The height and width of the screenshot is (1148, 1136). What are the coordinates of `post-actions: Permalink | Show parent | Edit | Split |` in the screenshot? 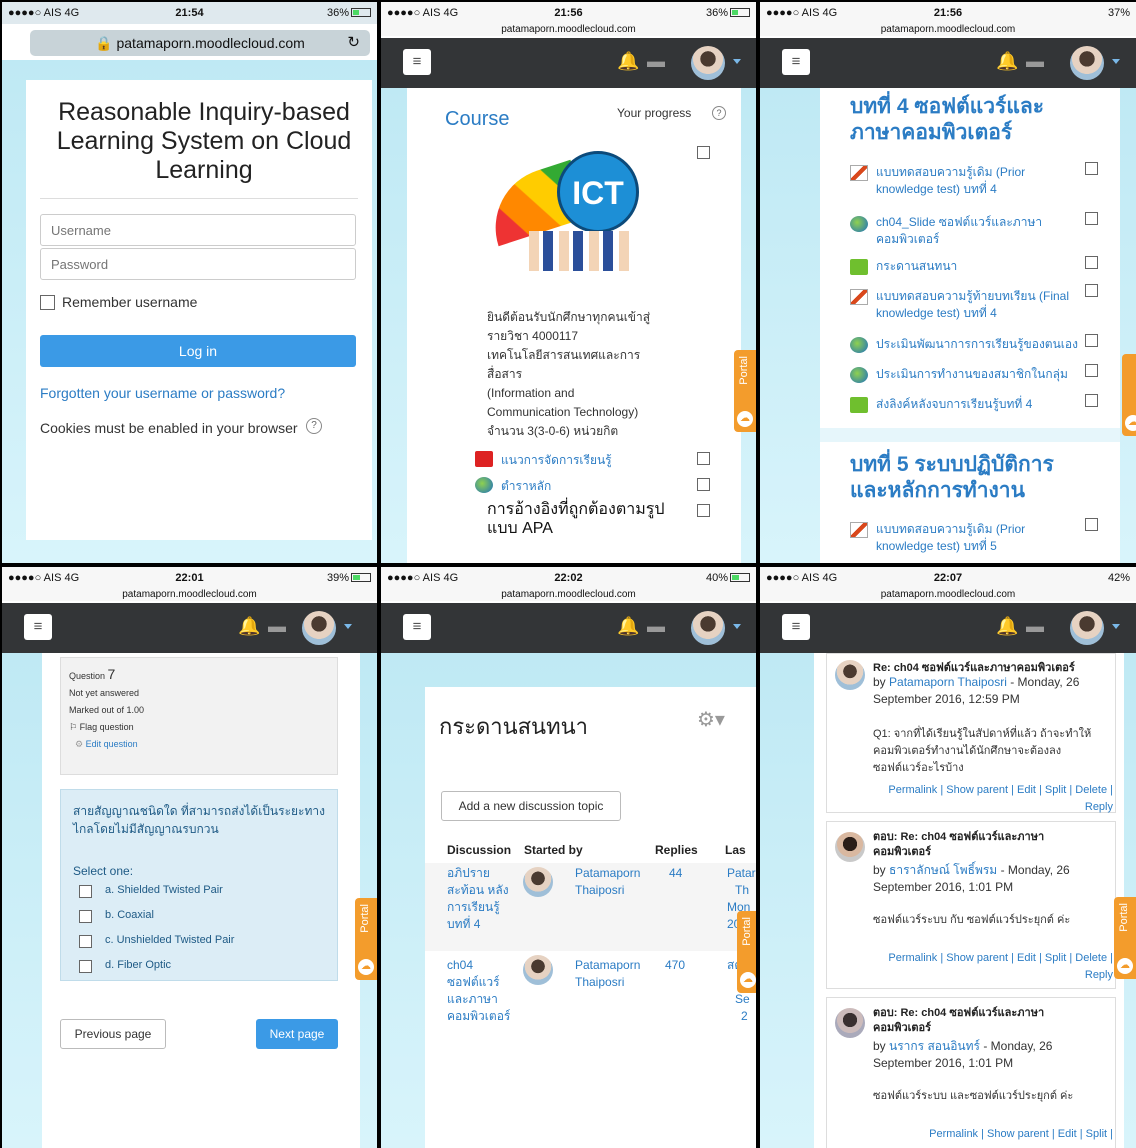 It's located at (995, 1134).